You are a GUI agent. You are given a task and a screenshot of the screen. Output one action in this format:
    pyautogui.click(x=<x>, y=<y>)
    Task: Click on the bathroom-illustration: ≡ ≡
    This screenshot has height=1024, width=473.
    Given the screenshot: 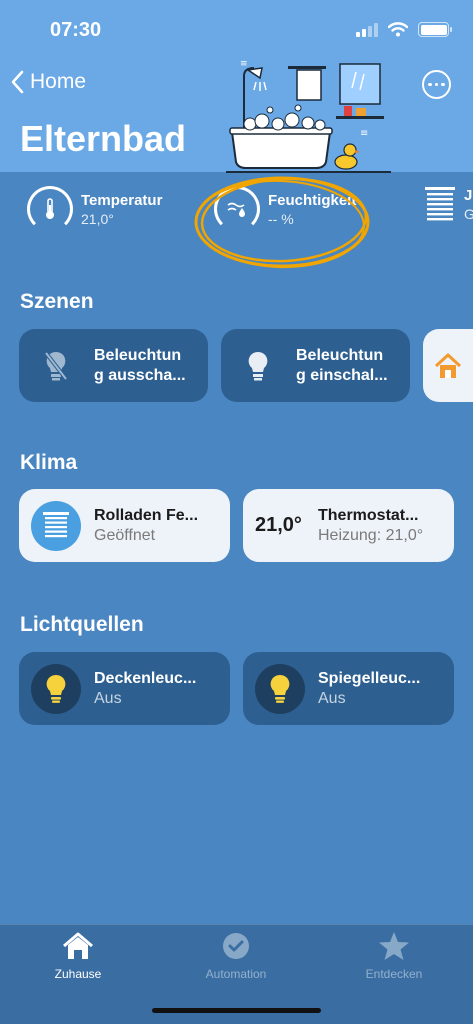 What is the action you would take?
    pyautogui.click(x=308, y=116)
    